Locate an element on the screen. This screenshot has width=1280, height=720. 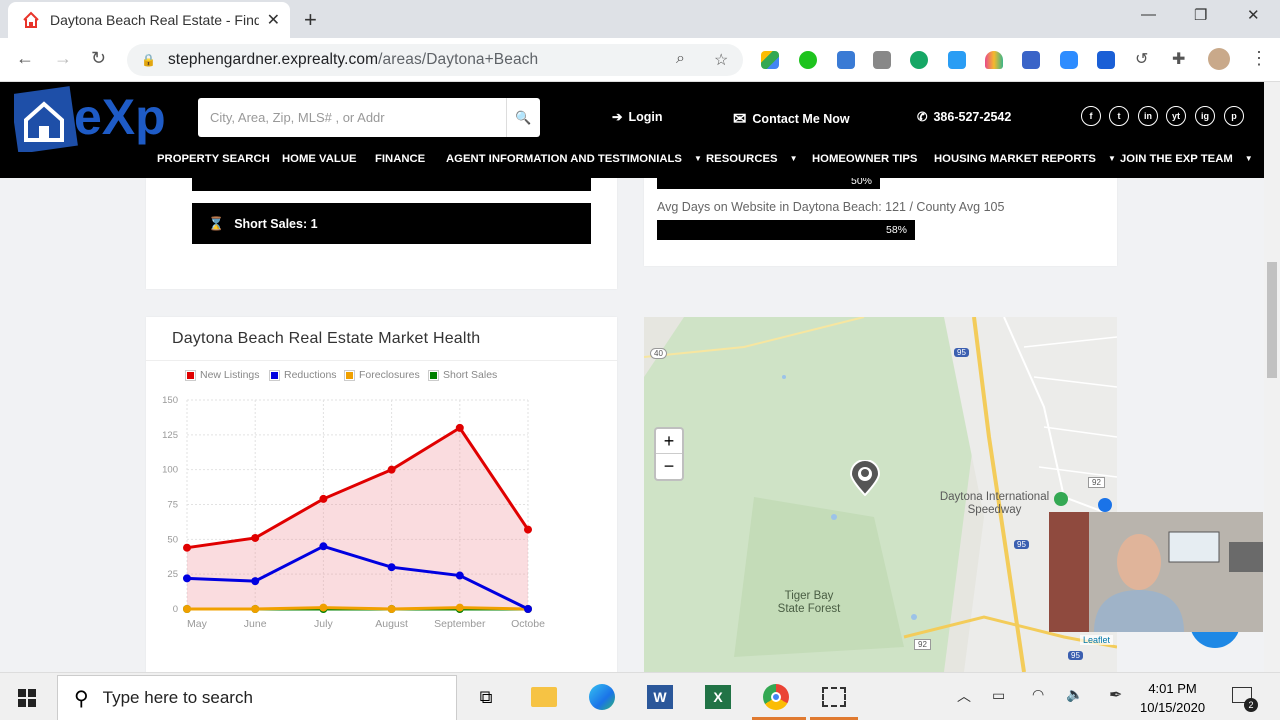
location-pin-icon is located at coordinates (865, 478).